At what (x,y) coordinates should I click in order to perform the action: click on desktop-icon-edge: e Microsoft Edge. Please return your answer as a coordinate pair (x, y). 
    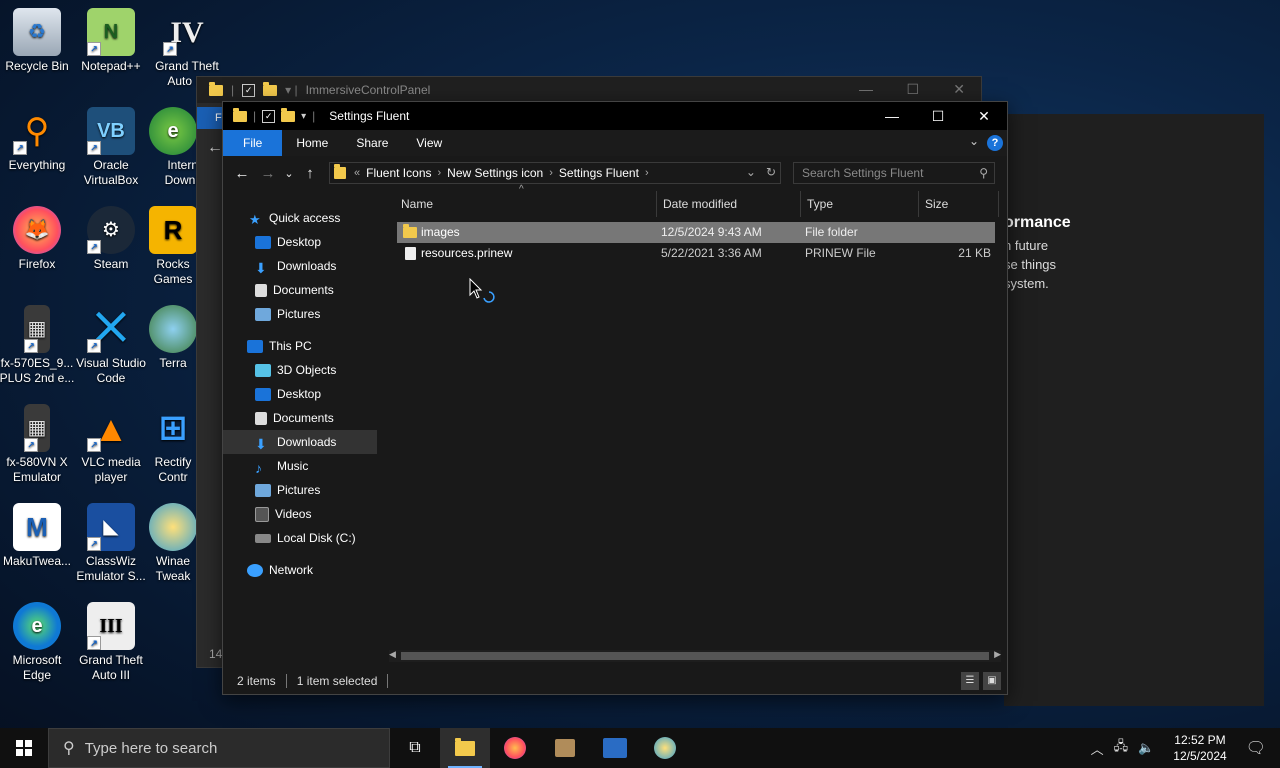
    Looking at the image, I should click on (38, 642).